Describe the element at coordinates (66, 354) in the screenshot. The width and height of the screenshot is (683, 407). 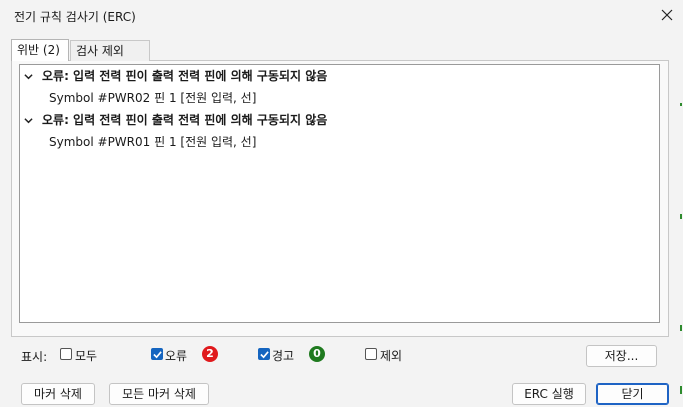
I see `show-all-checkbox` at that location.